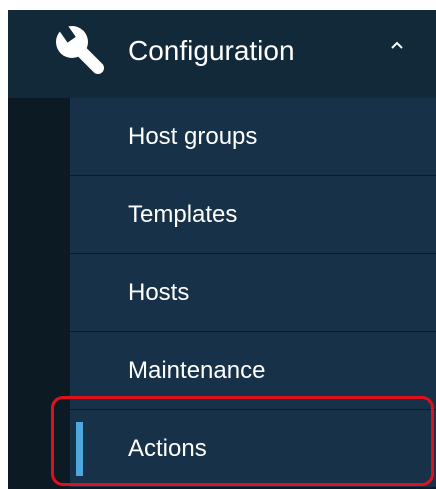 The height and width of the screenshot is (489, 436). I want to click on submenu-item-maintenance: Maintenance, so click(253, 371).